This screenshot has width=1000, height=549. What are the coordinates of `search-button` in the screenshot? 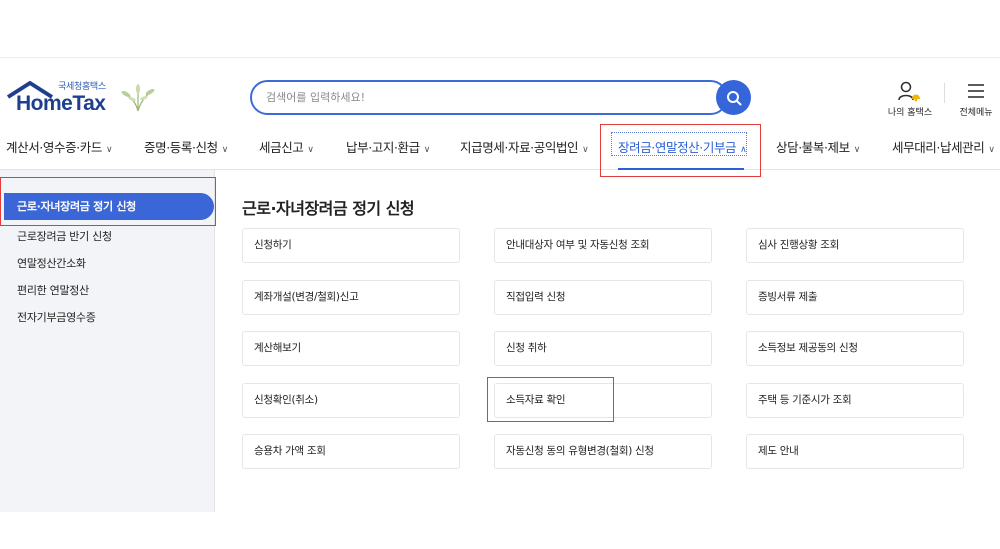 It's located at (733, 97).